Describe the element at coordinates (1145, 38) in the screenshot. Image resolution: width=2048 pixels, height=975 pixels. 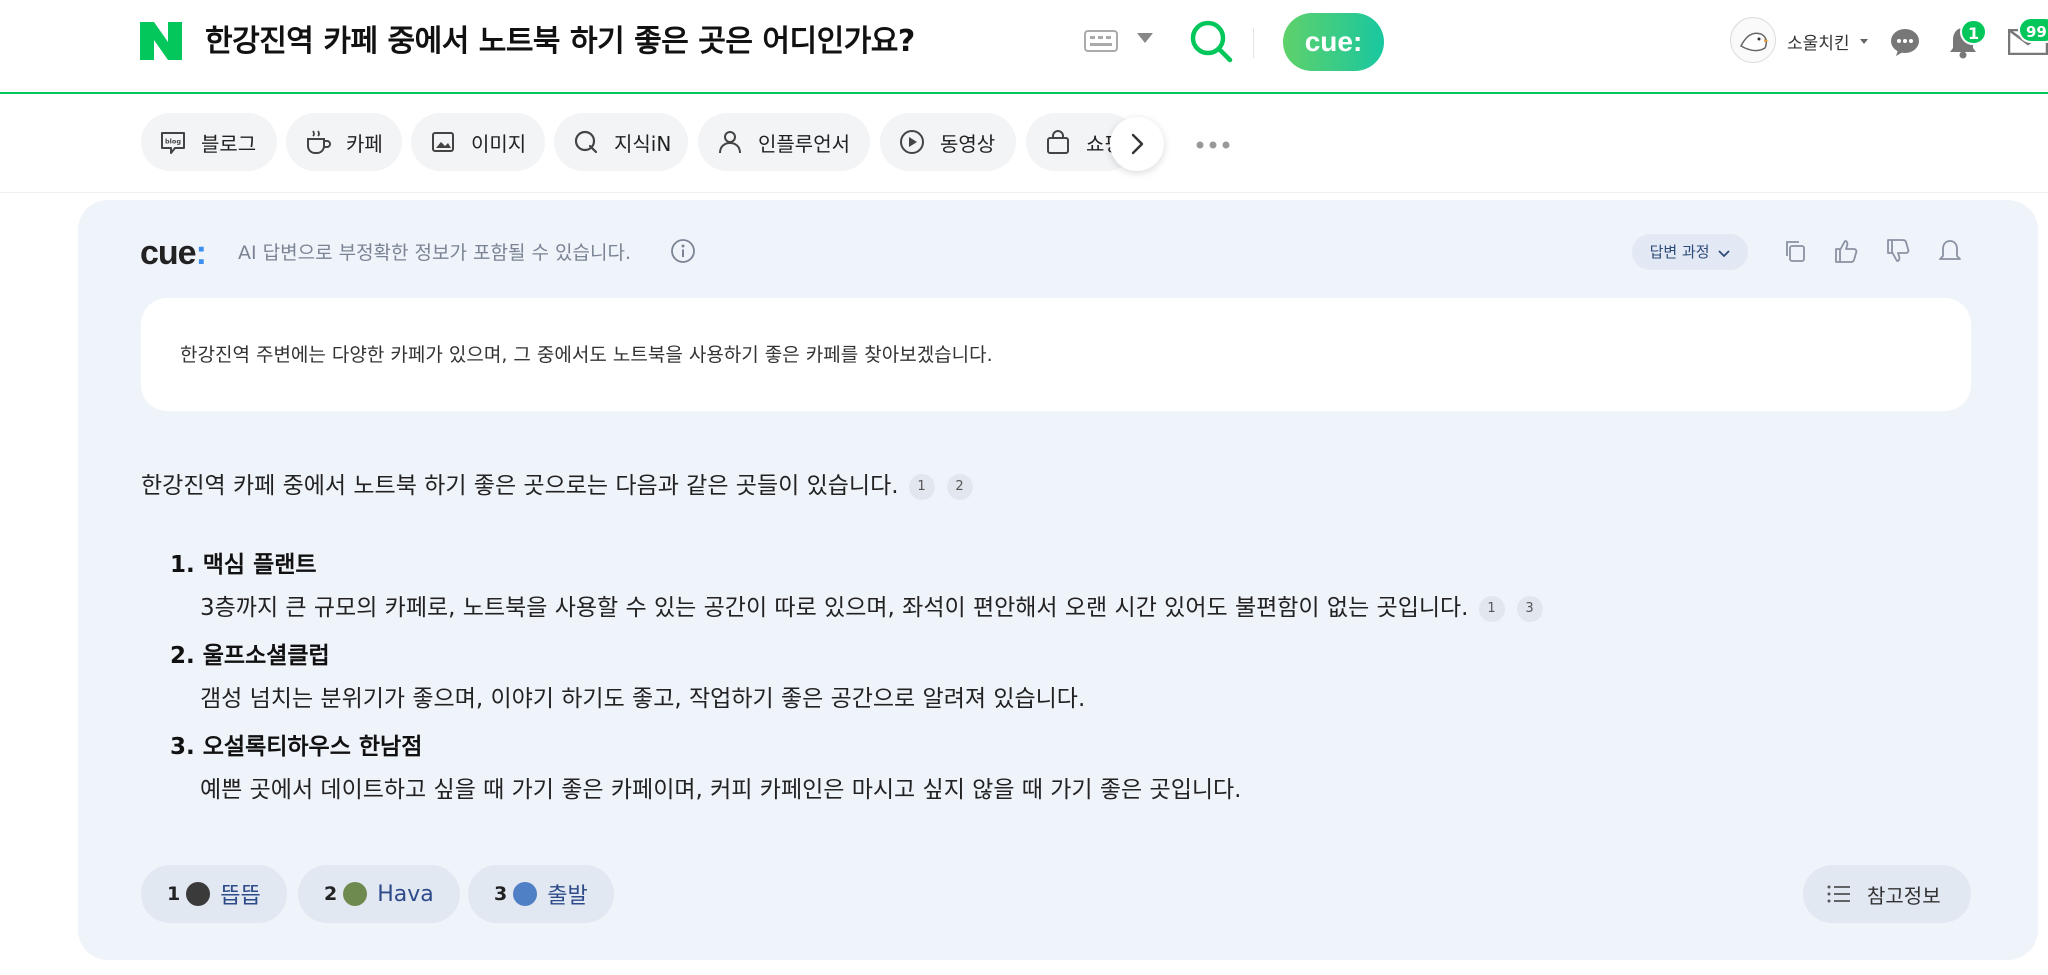
I see `keyboard-dropdown-icon` at that location.